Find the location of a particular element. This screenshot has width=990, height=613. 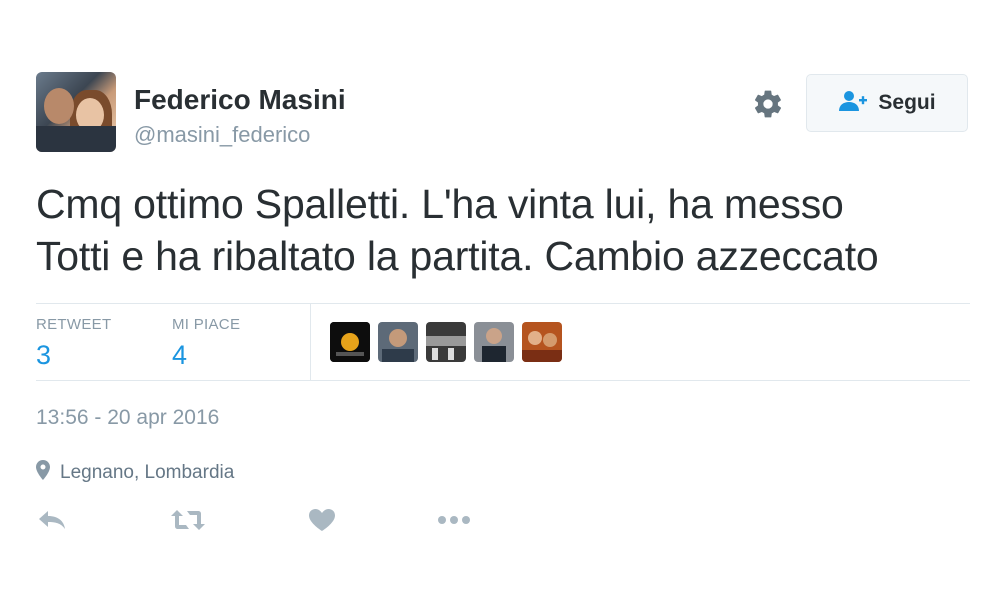

follow-button: Segui is located at coordinates (887, 103).